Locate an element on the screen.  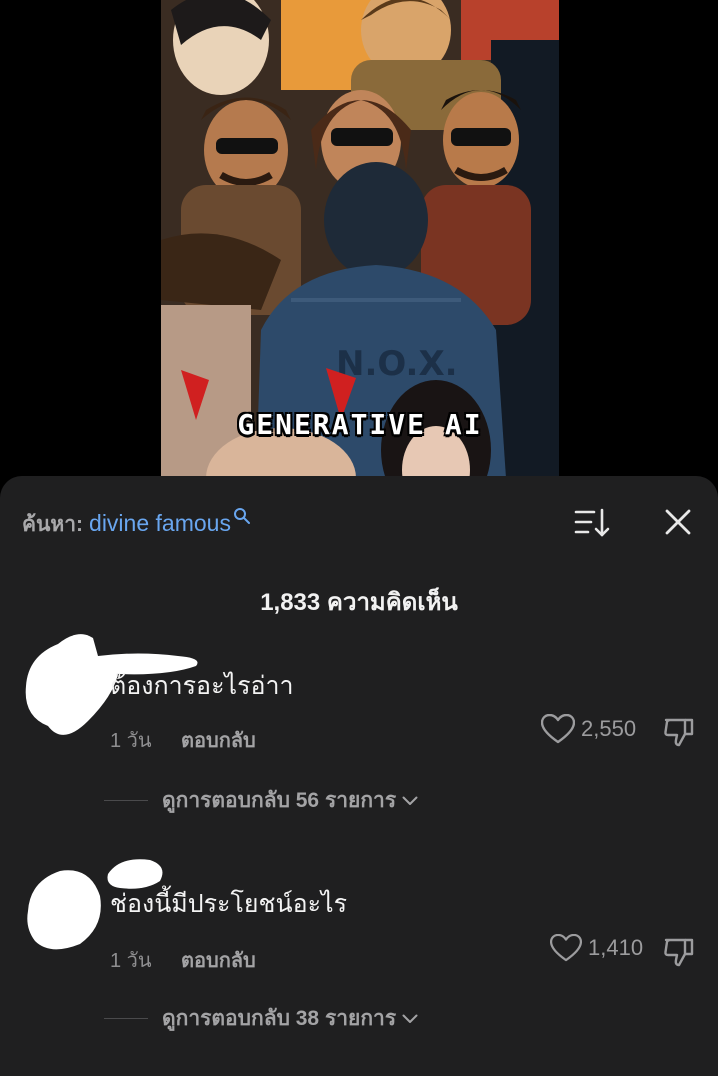
like-button: 1,410 is located at coordinates (596, 948).